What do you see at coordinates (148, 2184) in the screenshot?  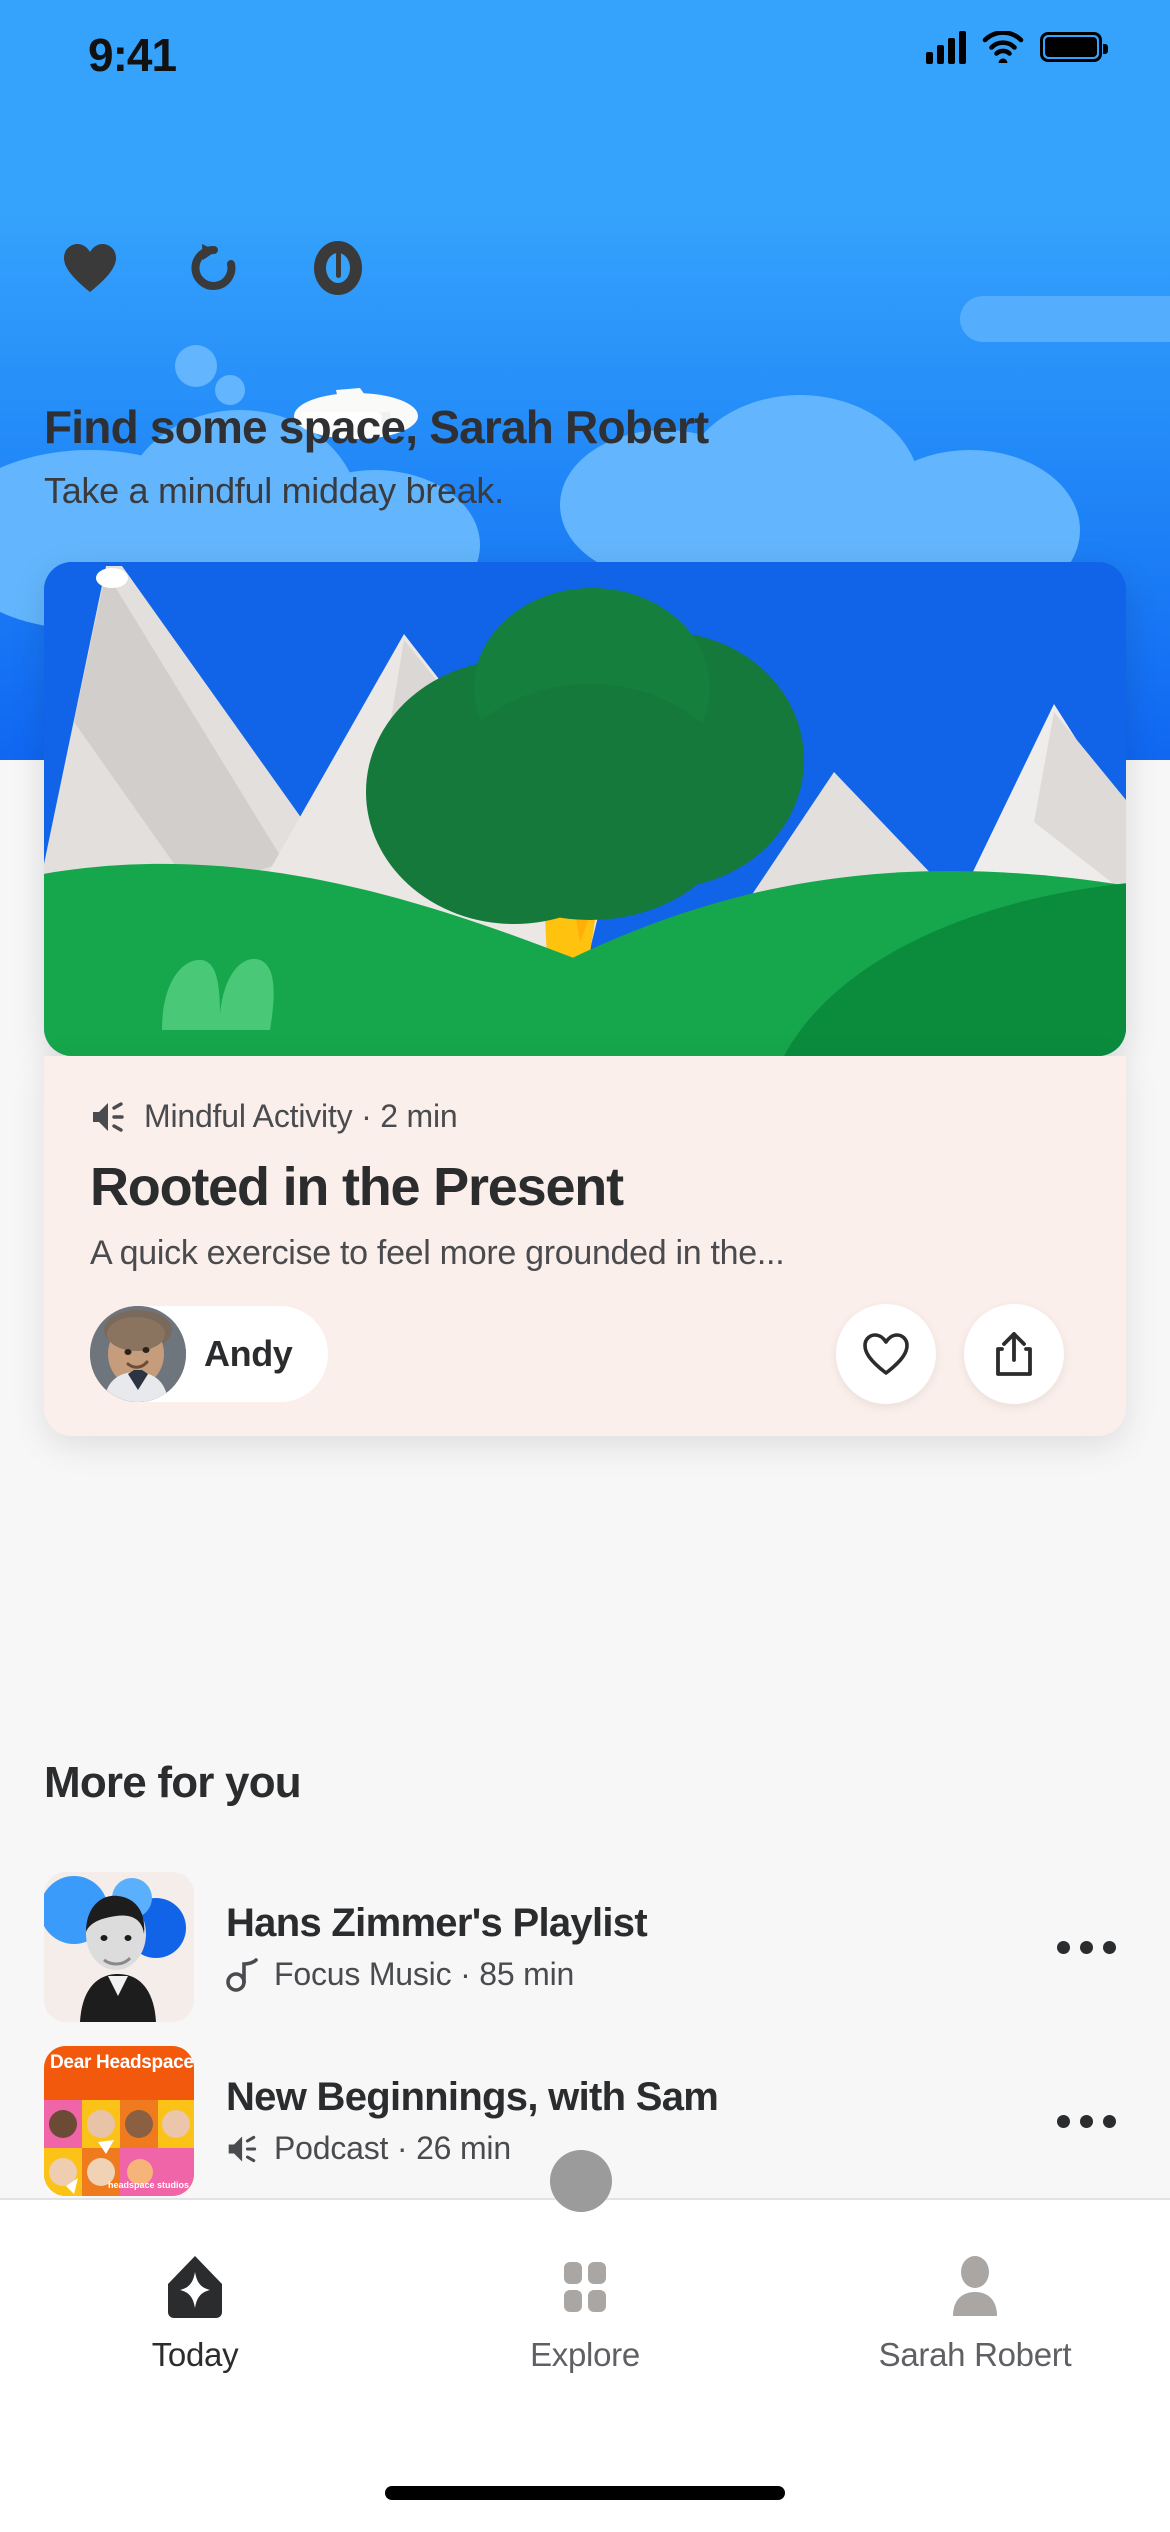 I see `thumbnail-sublabel: headspace studios` at bounding box center [148, 2184].